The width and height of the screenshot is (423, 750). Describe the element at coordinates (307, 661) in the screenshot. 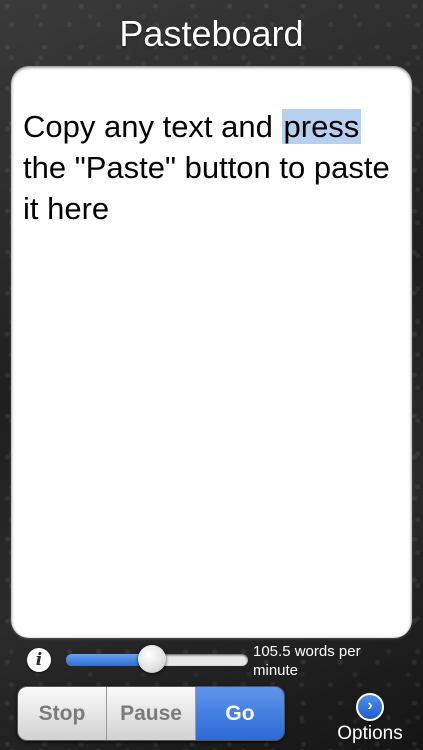

I see `words-per-minute-label: 105.5 words per minute` at that location.